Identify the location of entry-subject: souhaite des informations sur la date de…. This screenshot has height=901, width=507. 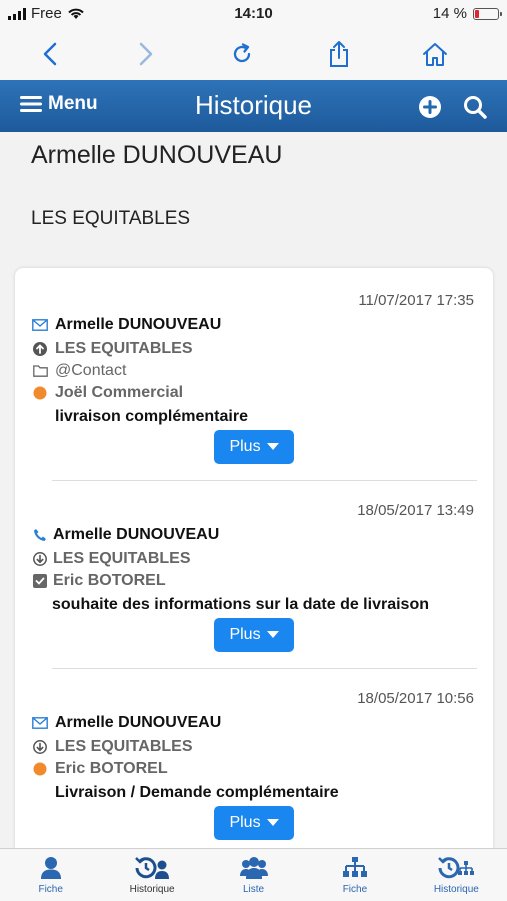
(240, 604).